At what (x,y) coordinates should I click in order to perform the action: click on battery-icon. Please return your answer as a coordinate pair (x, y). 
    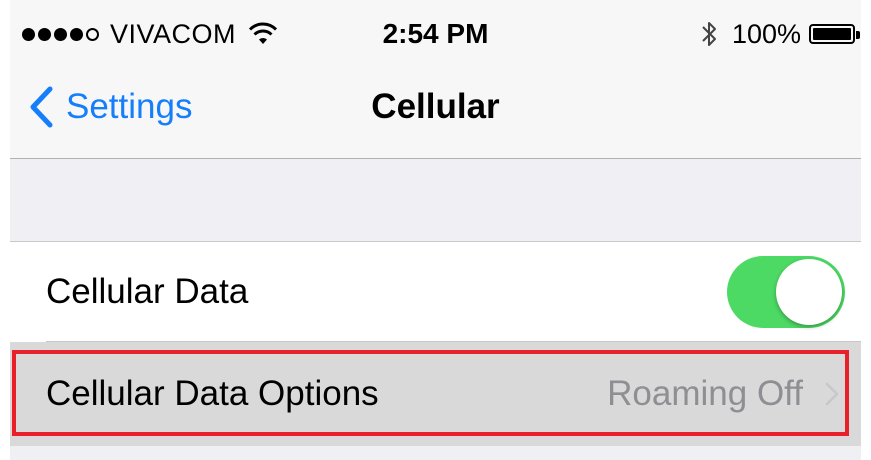
    Looking at the image, I should click on (834, 34).